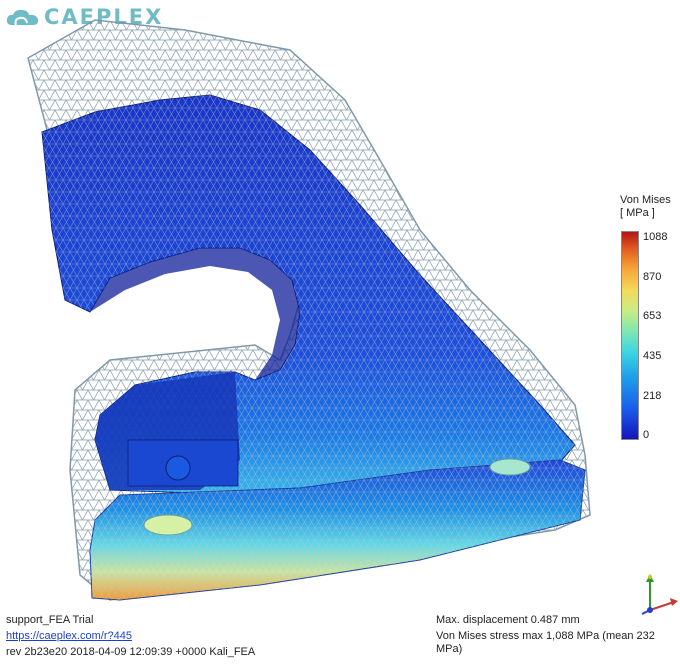 The image size is (680, 666). I want to click on stress-colorbar, so click(630, 335).